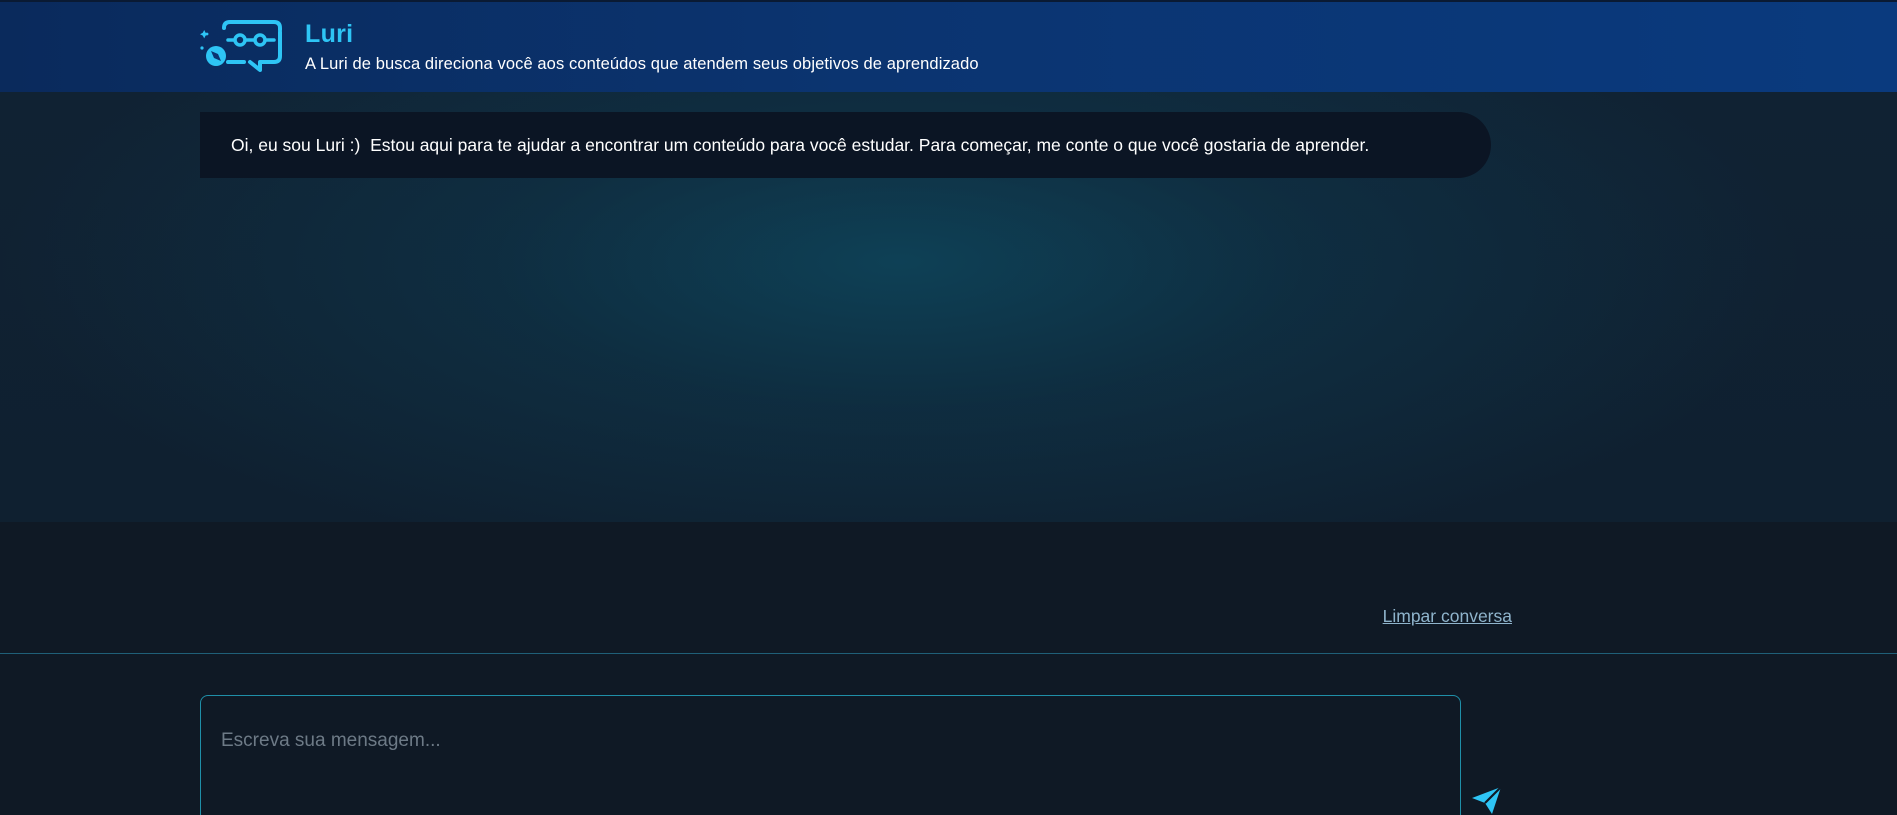 The width and height of the screenshot is (1897, 815). I want to click on message-input, so click(830, 755).